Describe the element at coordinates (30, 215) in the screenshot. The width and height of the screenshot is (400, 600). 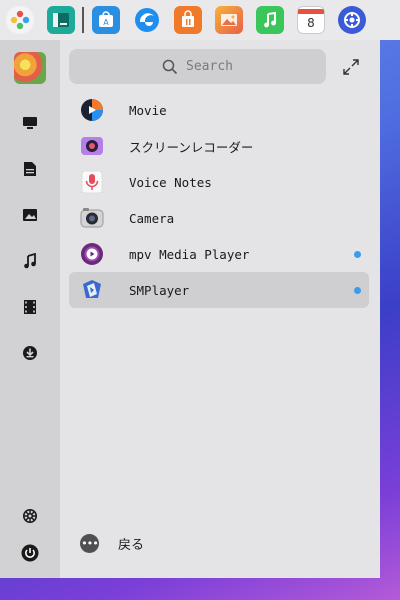
I see `pictures-icon` at that location.